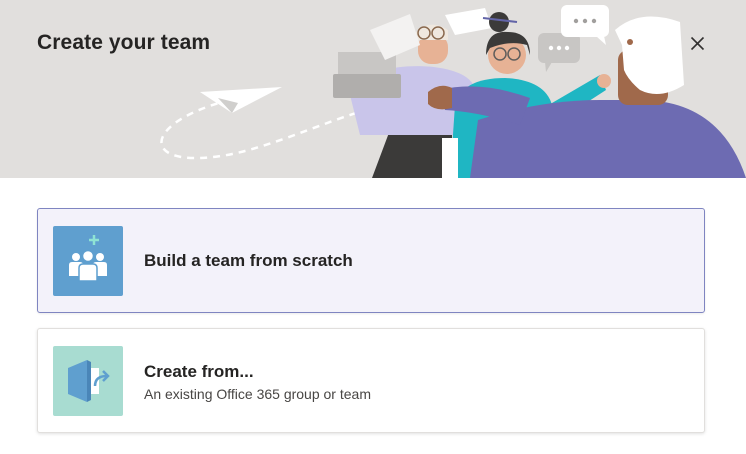 The width and height of the screenshot is (746, 454). I want to click on dialog-title: Create your team, so click(124, 42).